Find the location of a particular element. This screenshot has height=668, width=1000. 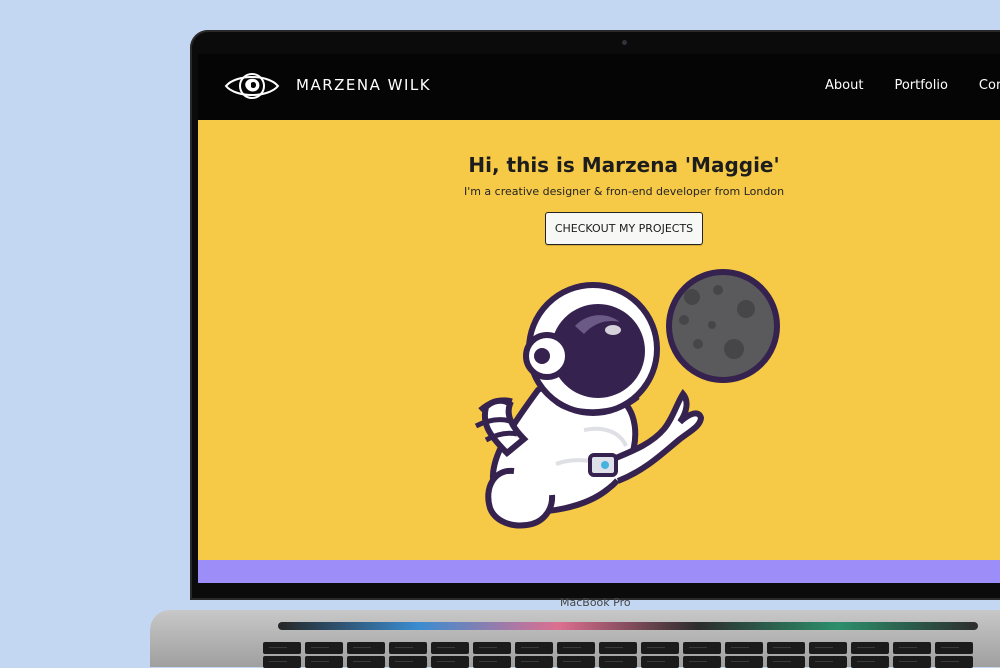

checkout-projects-button: CHECKOUT MY PROJECTS is located at coordinates (624, 228).